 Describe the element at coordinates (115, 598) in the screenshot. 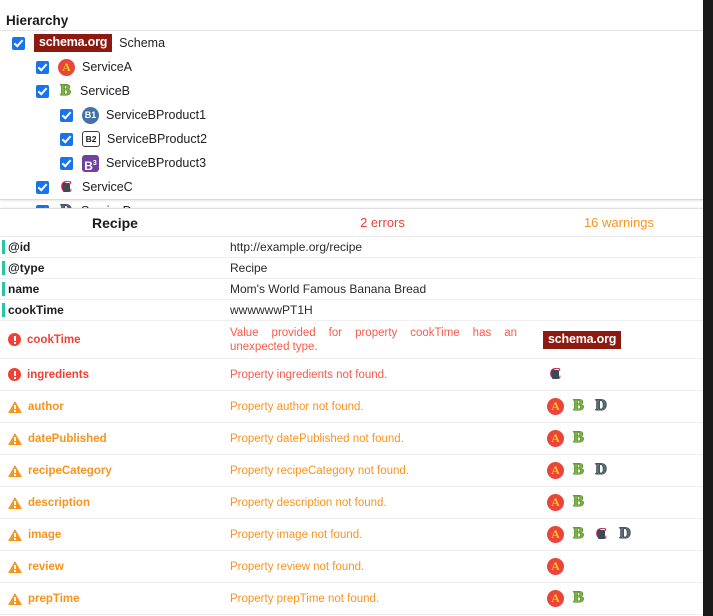

I see `issue-property-name-cell: prepTime` at that location.